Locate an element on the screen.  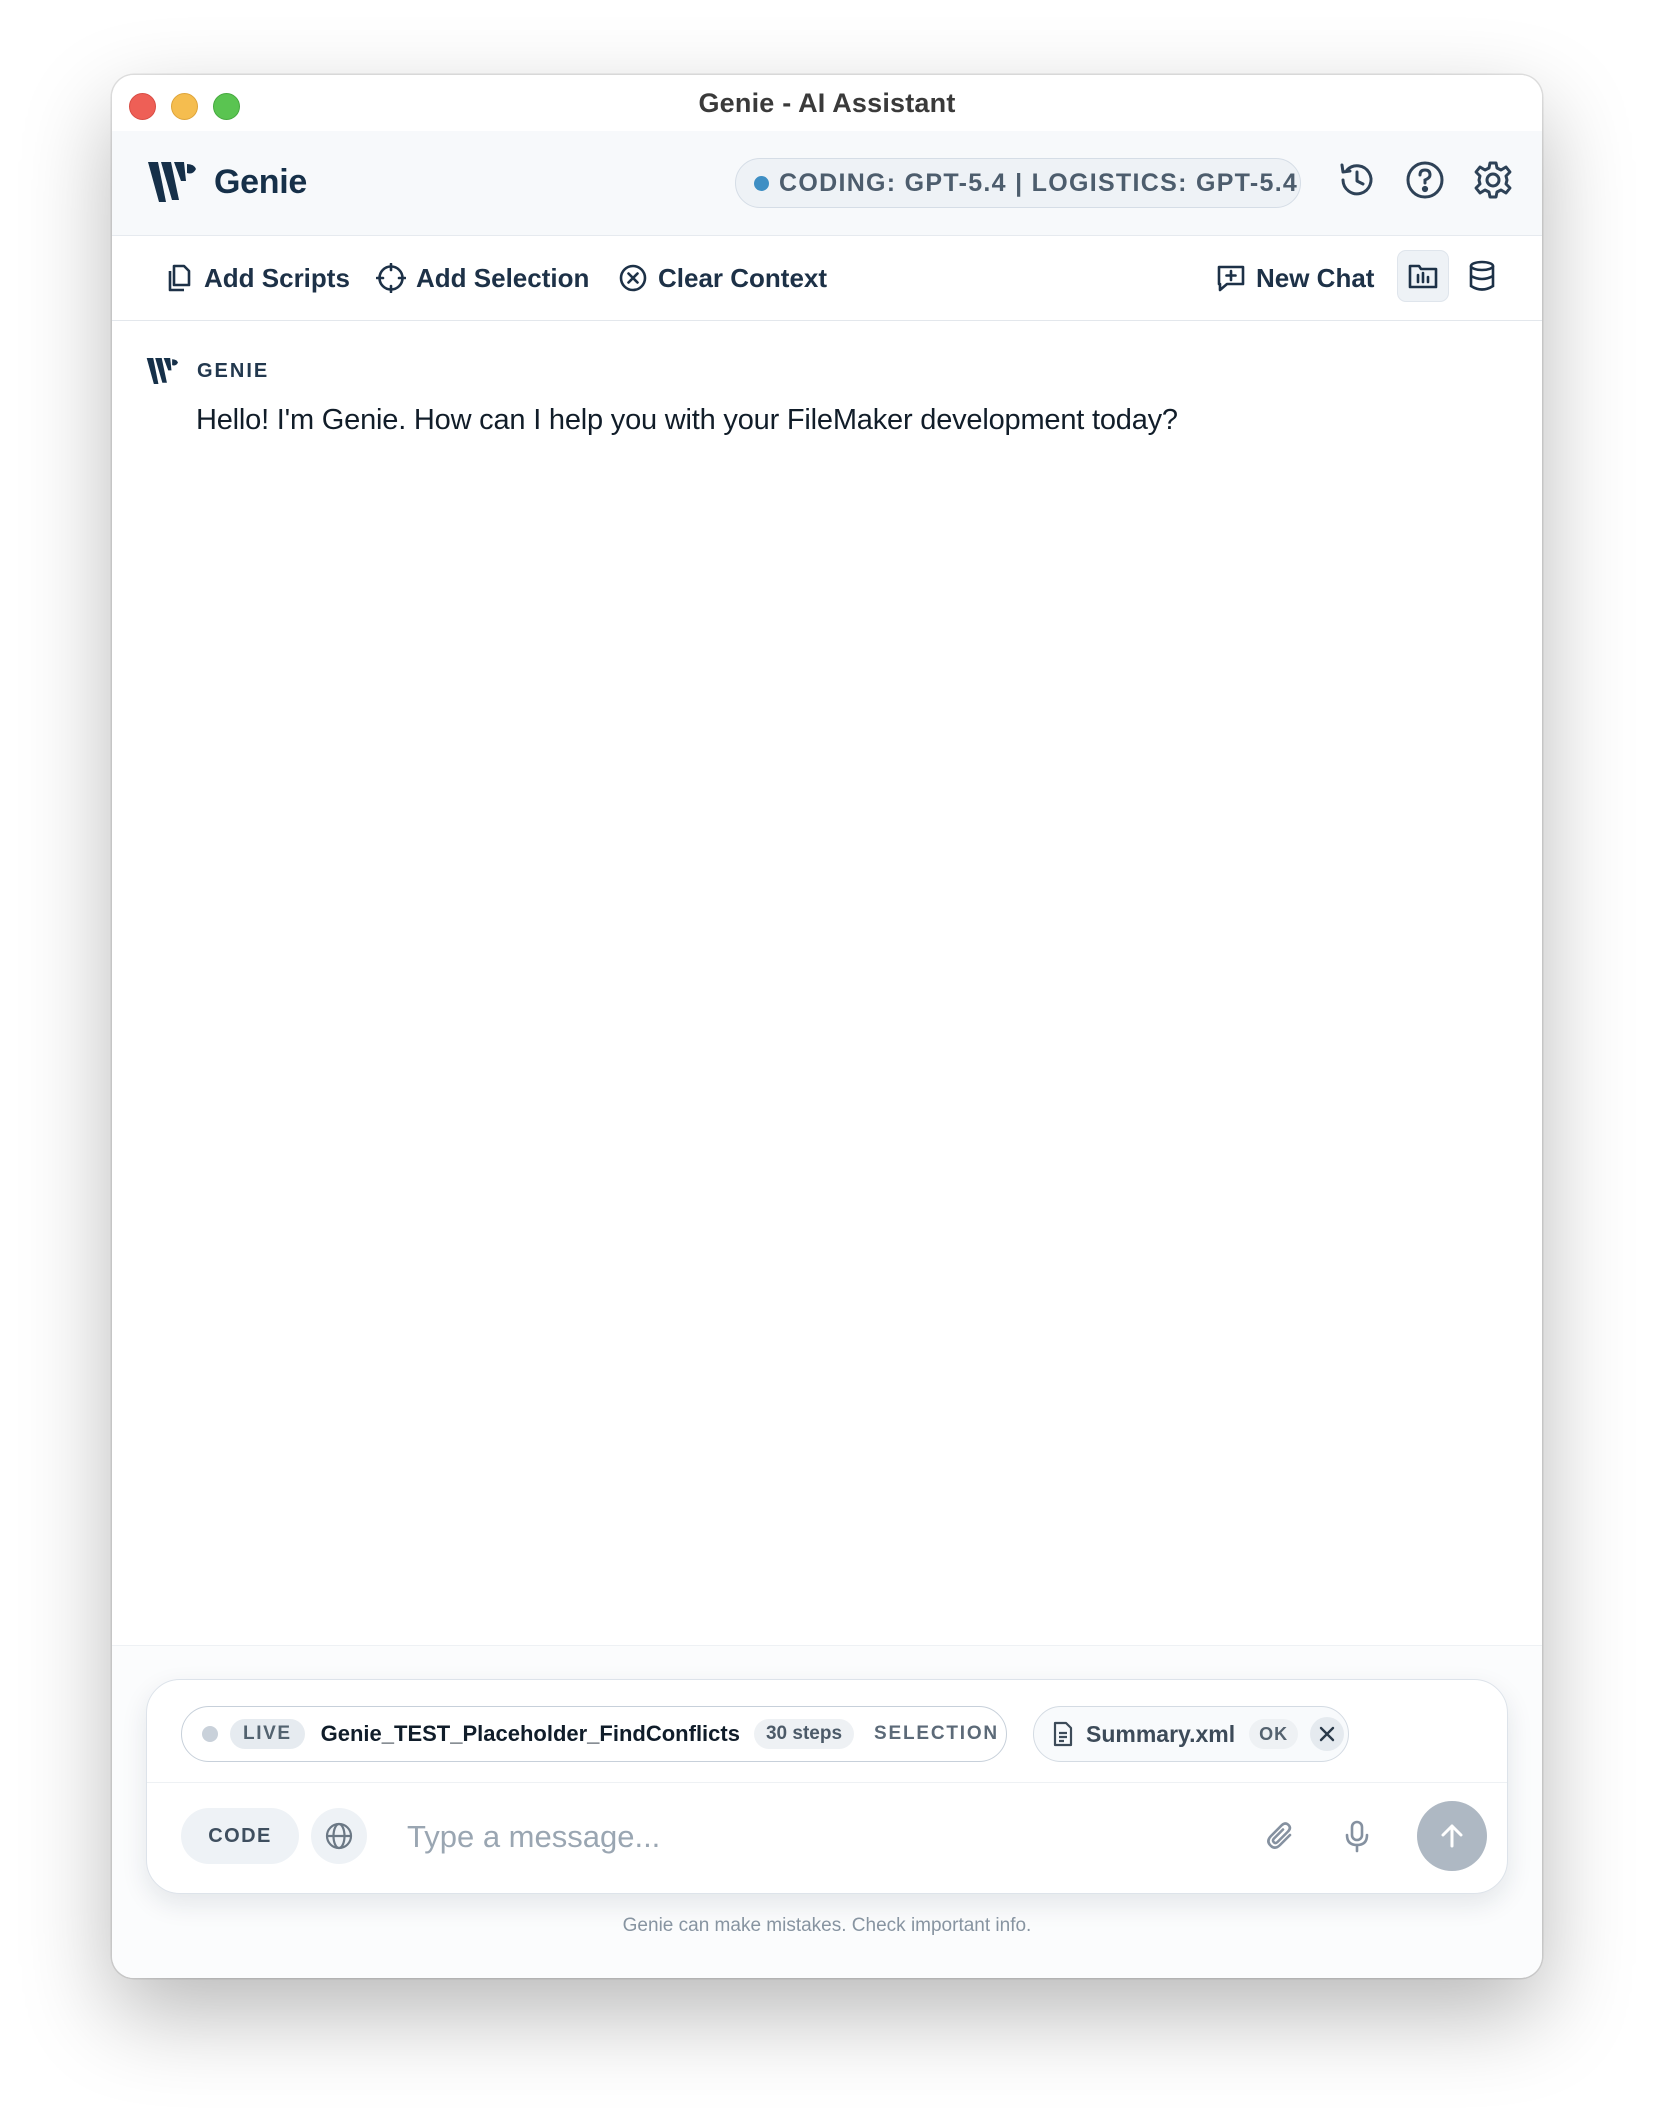
database-icon is located at coordinates (1482, 275).